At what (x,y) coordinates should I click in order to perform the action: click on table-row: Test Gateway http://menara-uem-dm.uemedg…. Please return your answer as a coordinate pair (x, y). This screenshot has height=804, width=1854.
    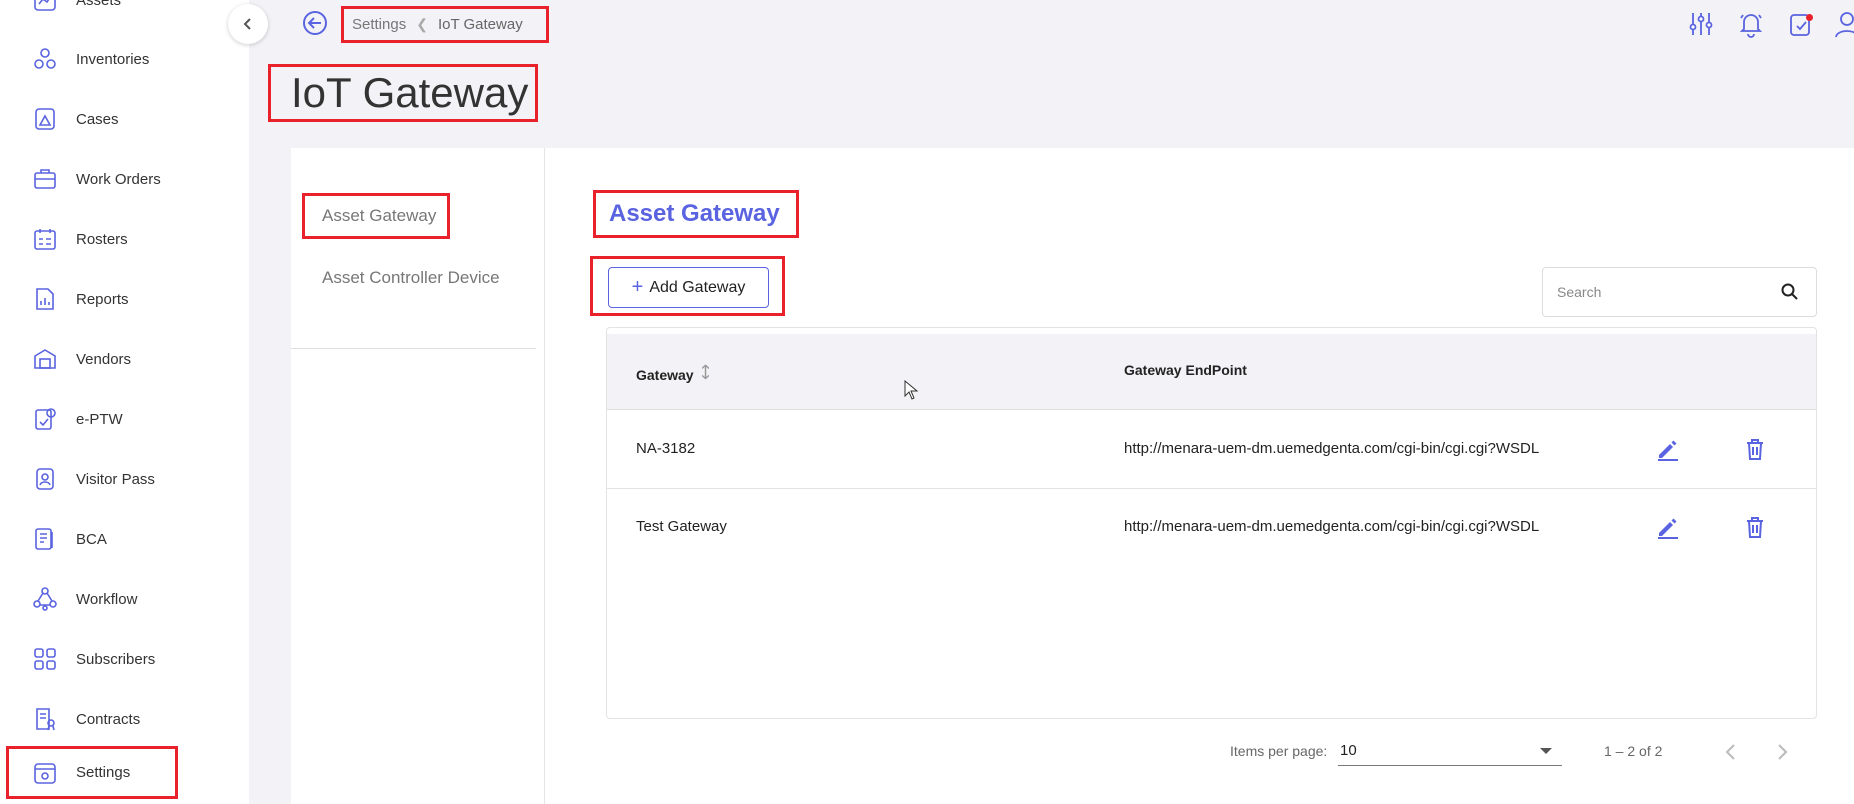
    Looking at the image, I should click on (1211, 528).